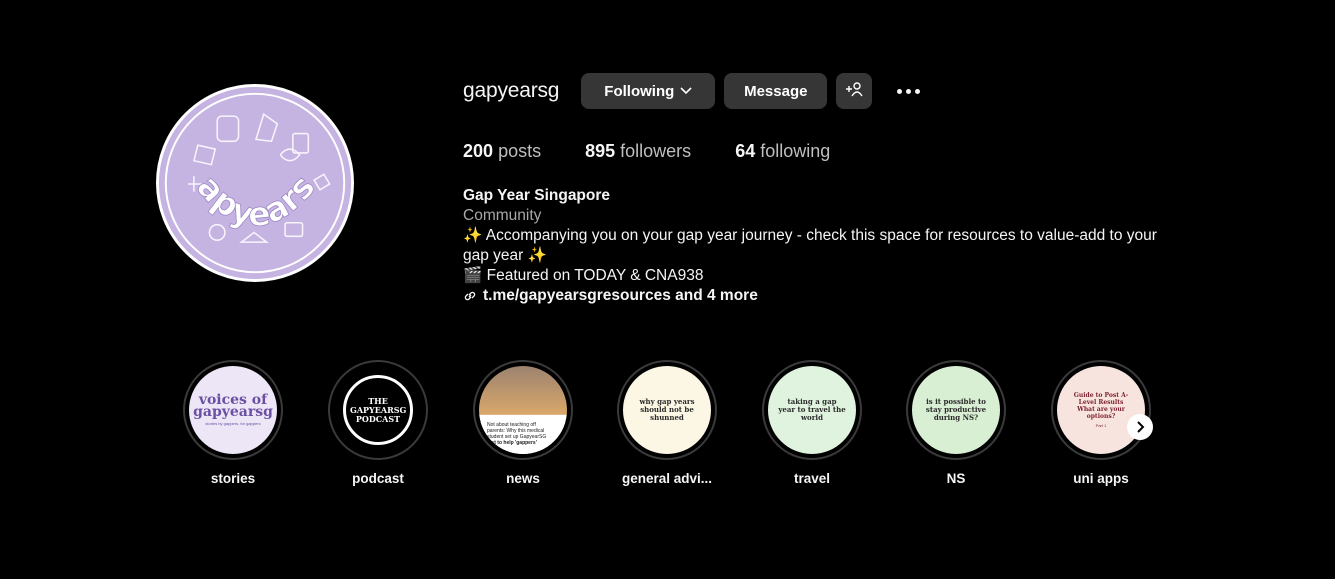 The image size is (1335, 579). What do you see at coordinates (745, 151) in the screenshot?
I see `following-count: 64` at bounding box center [745, 151].